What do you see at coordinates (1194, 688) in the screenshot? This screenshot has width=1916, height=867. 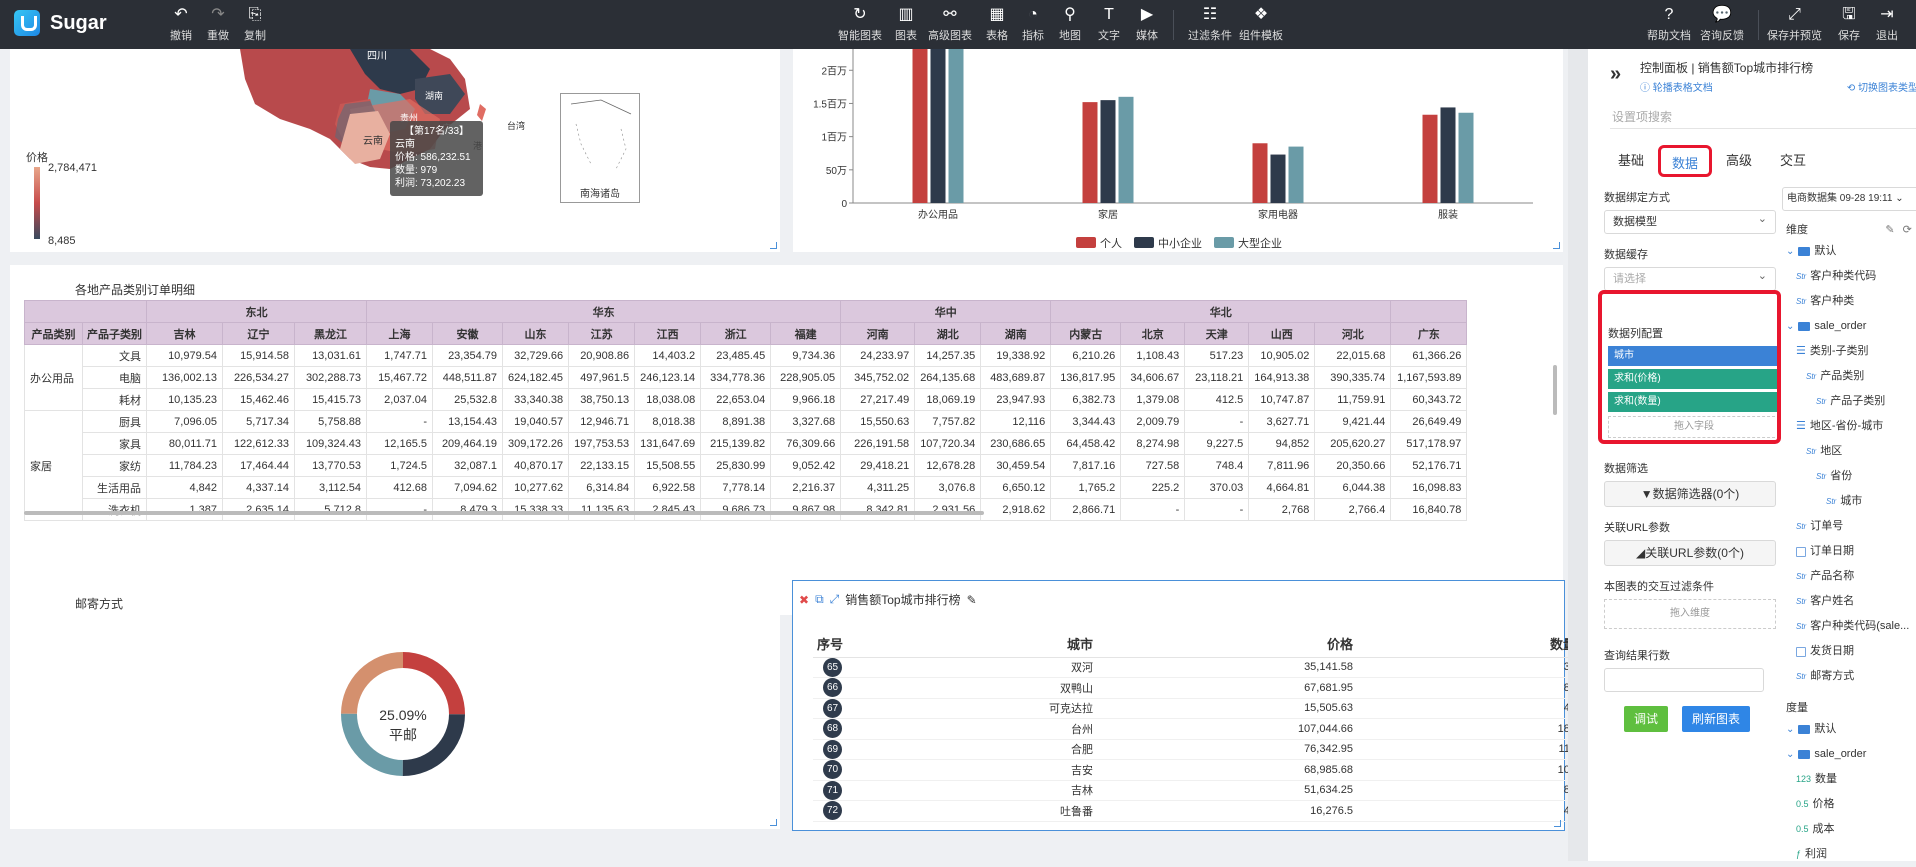 I see `table-row: 66 双鸭山67,681.9586` at bounding box center [1194, 688].